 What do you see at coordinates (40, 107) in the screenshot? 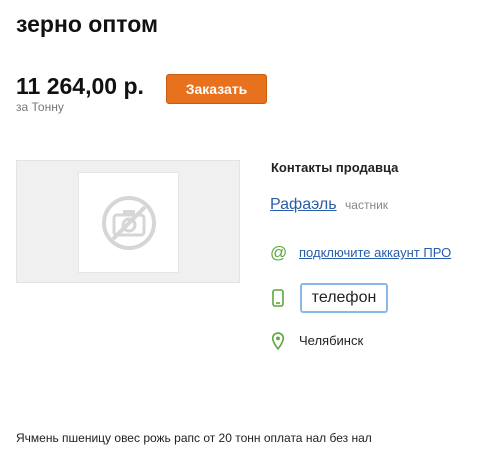
I see `price-unit: за Тонну` at bounding box center [40, 107].